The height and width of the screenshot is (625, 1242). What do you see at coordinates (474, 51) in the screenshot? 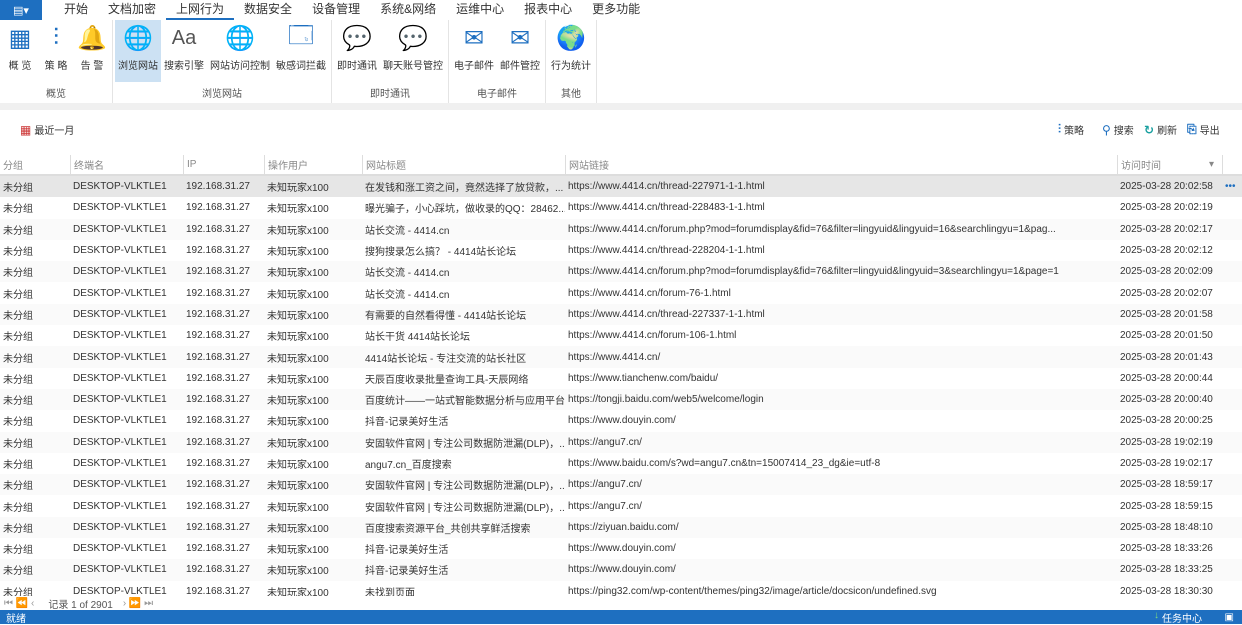
I see `ribbon-button: ✉ 电子邮件` at bounding box center [474, 51].